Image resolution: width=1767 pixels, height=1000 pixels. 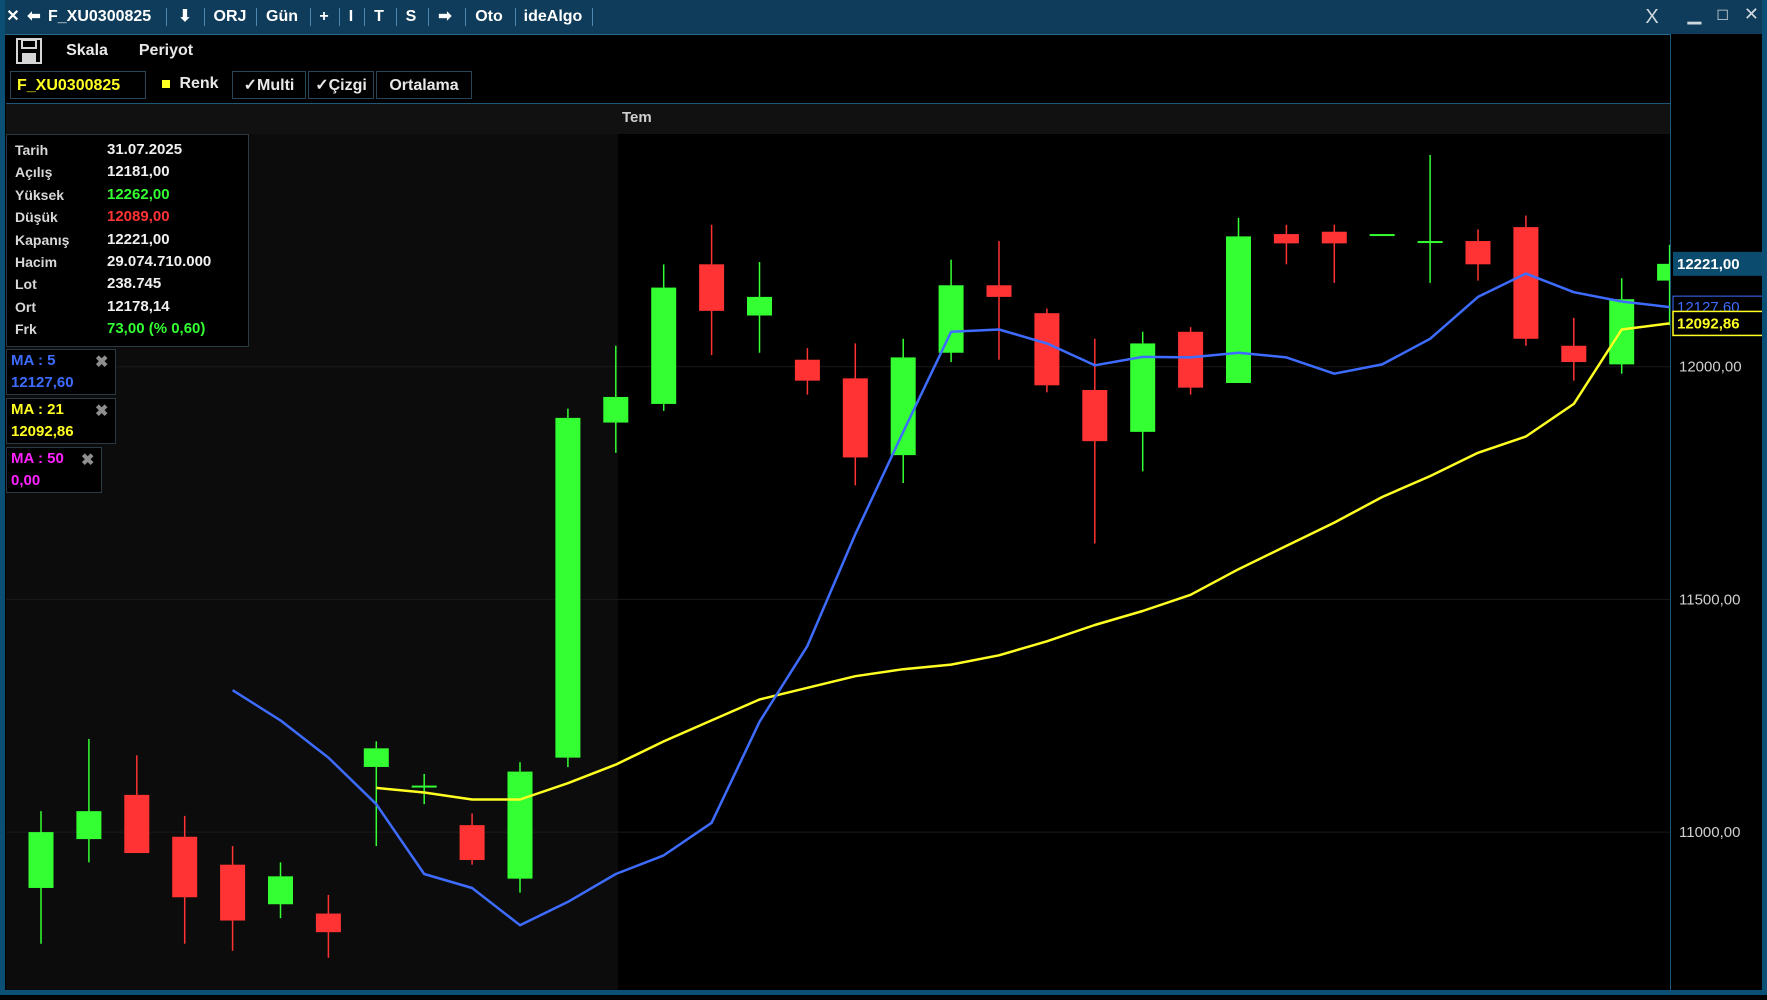 What do you see at coordinates (37, 458) in the screenshot?
I see `ma50-legend-label: MA : 50` at bounding box center [37, 458].